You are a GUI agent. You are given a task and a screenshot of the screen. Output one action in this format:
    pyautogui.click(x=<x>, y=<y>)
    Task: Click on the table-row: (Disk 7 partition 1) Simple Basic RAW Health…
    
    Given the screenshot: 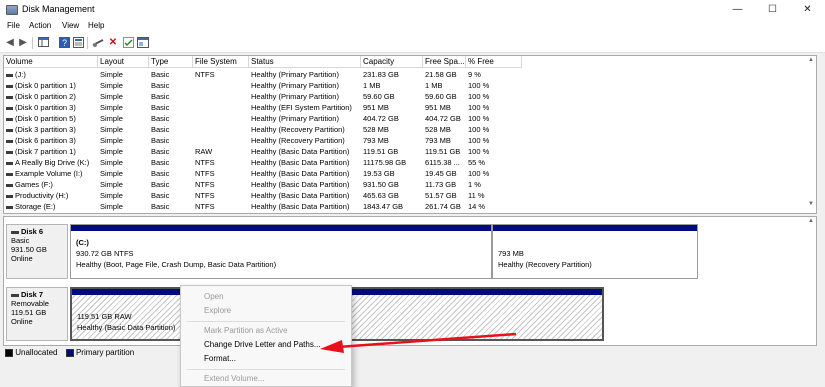 What is the action you would take?
    pyautogui.click(x=264, y=151)
    